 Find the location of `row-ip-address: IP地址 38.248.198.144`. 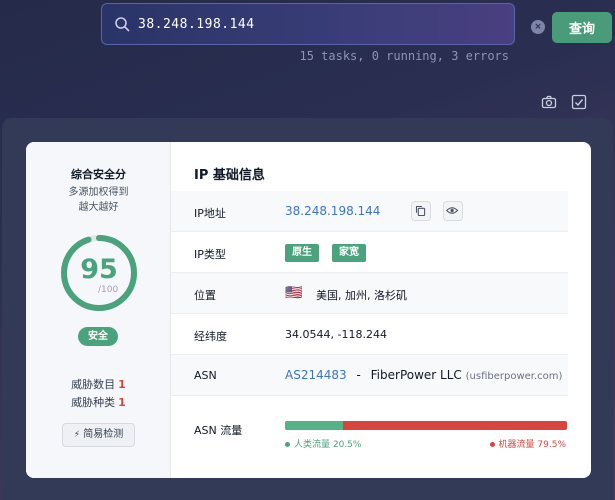

row-ip-address: IP地址 38.248.198.144 is located at coordinates (369, 211).